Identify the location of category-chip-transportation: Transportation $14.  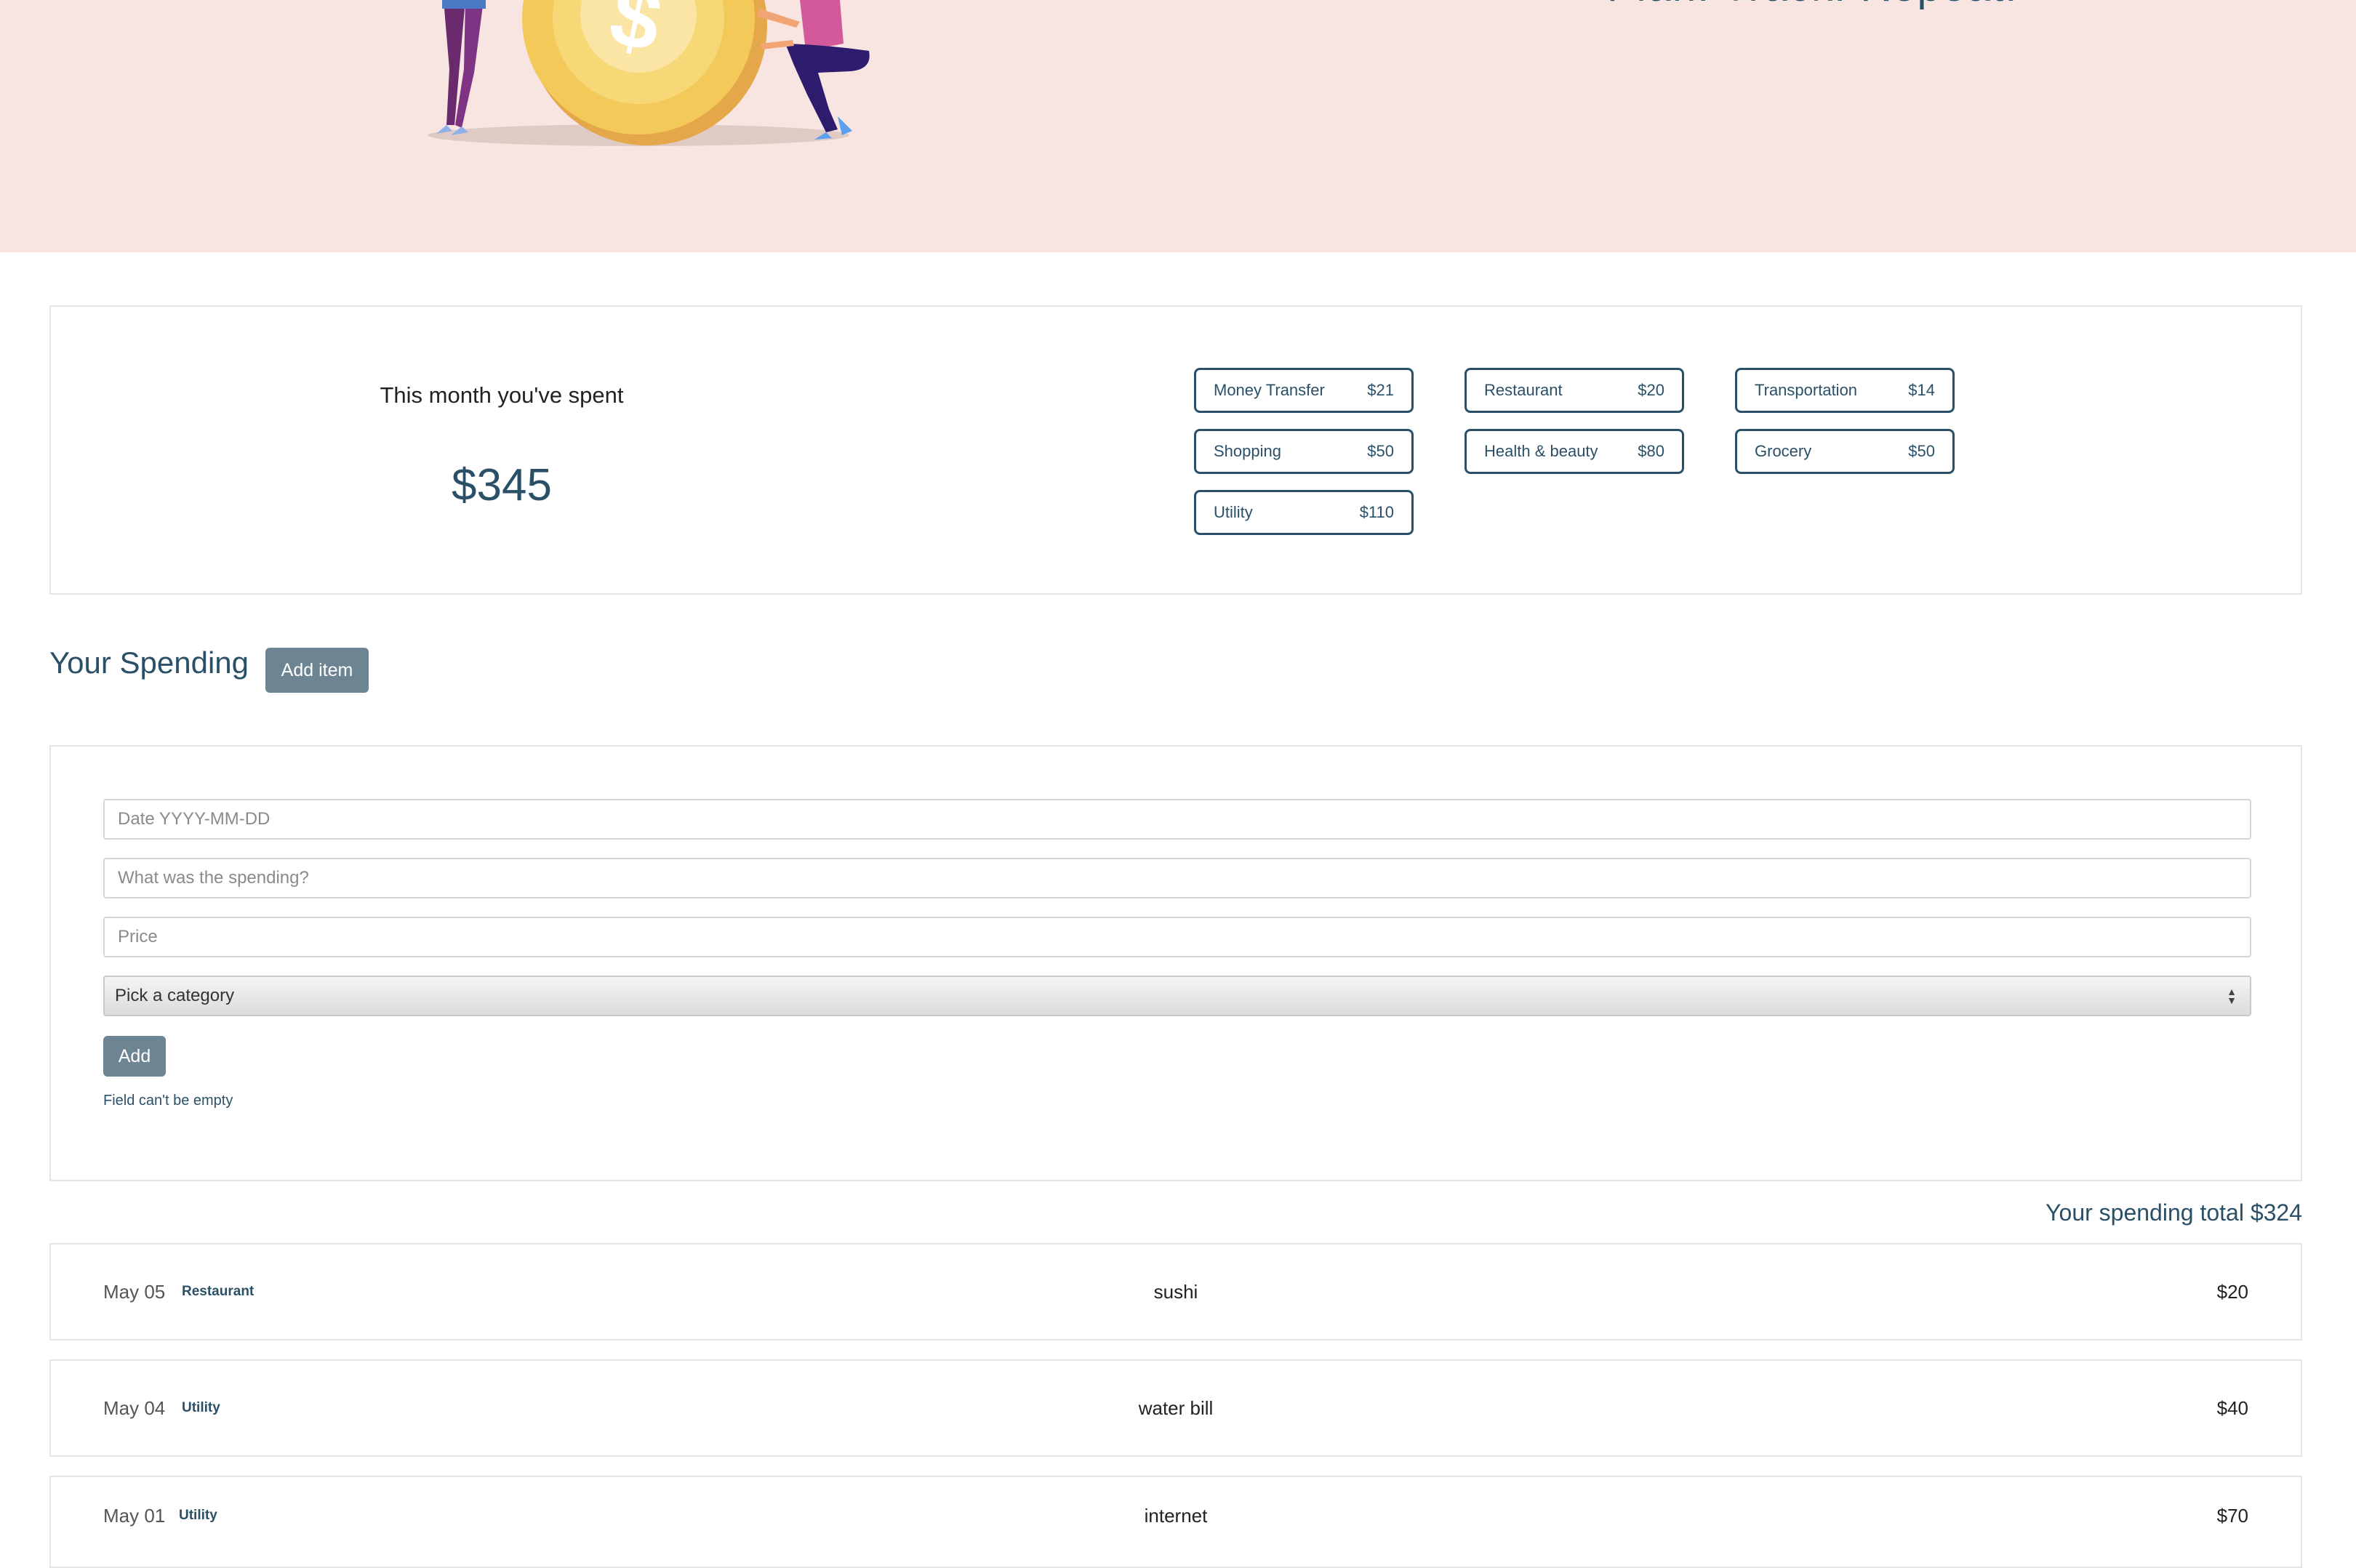
(1845, 390).